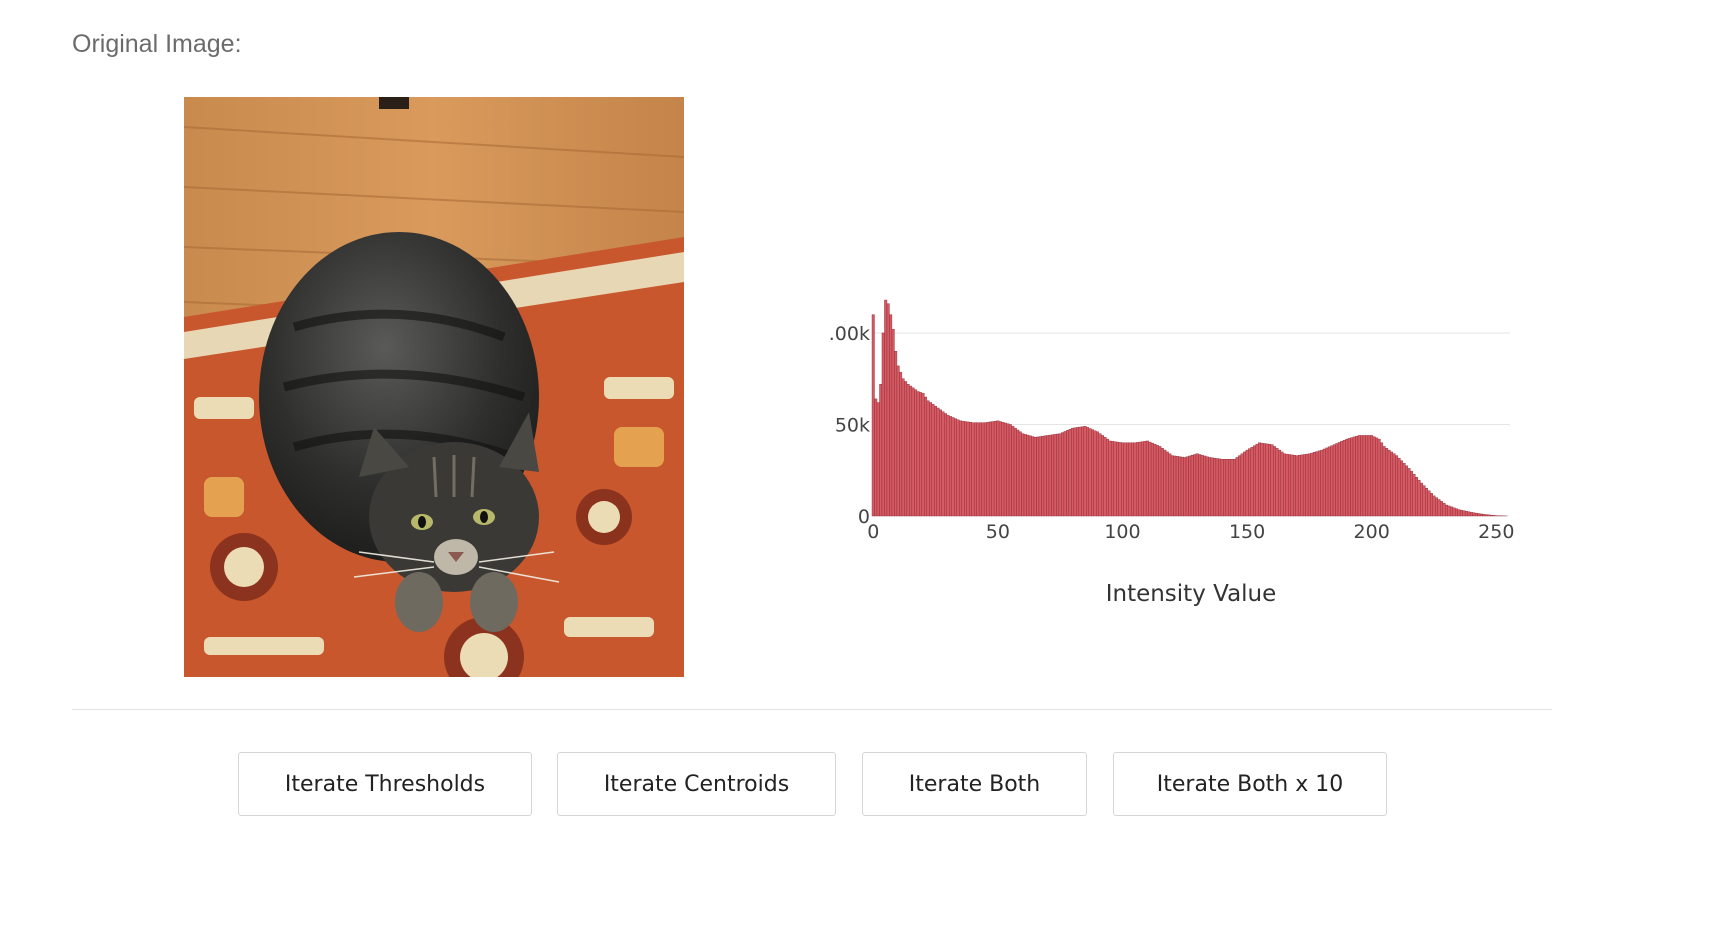 The height and width of the screenshot is (928, 1720). I want to click on histogram-bars, so click(1189, 408).